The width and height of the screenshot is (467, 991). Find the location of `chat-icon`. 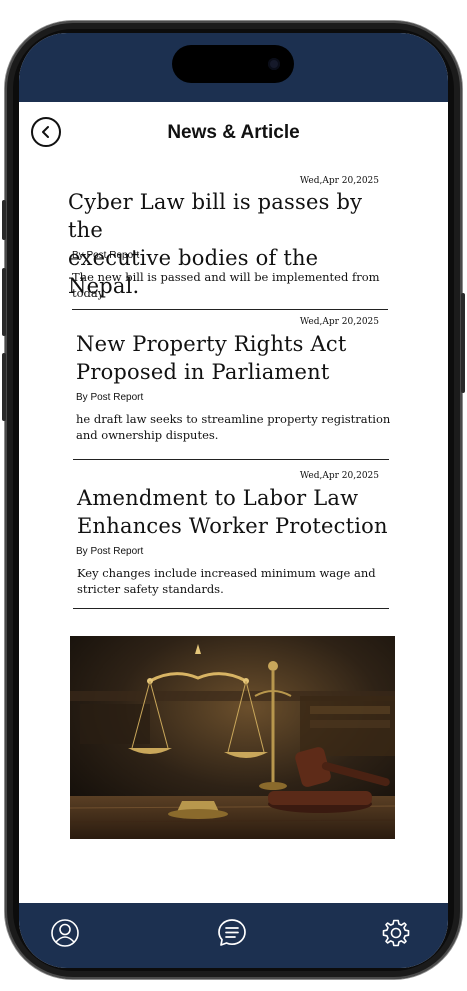

chat-icon is located at coordinates (232, 932).